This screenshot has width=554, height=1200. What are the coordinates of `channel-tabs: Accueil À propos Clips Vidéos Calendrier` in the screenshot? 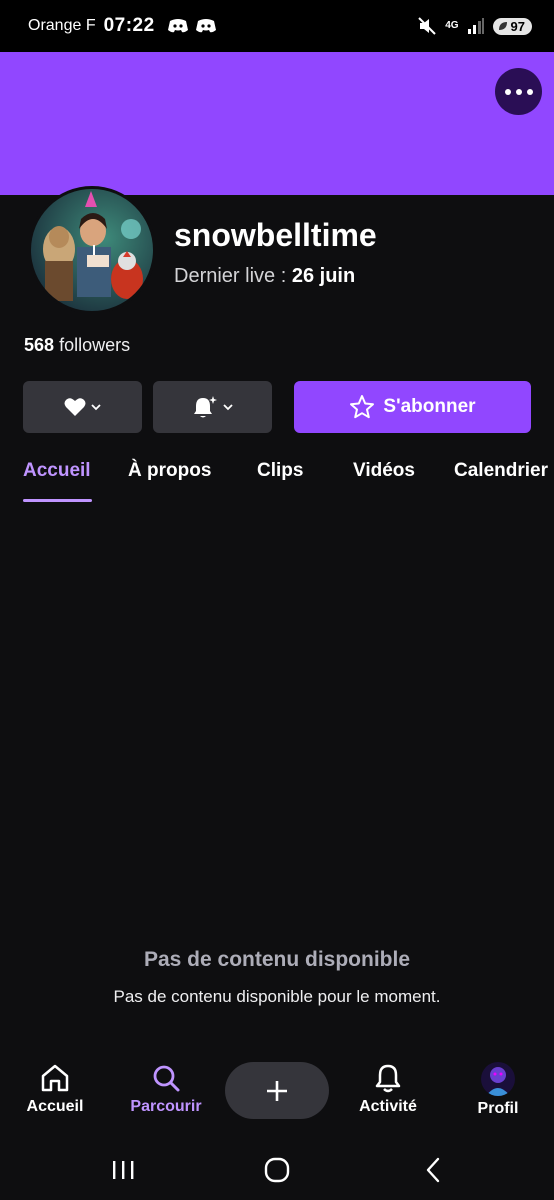 It's located at (277, 477).